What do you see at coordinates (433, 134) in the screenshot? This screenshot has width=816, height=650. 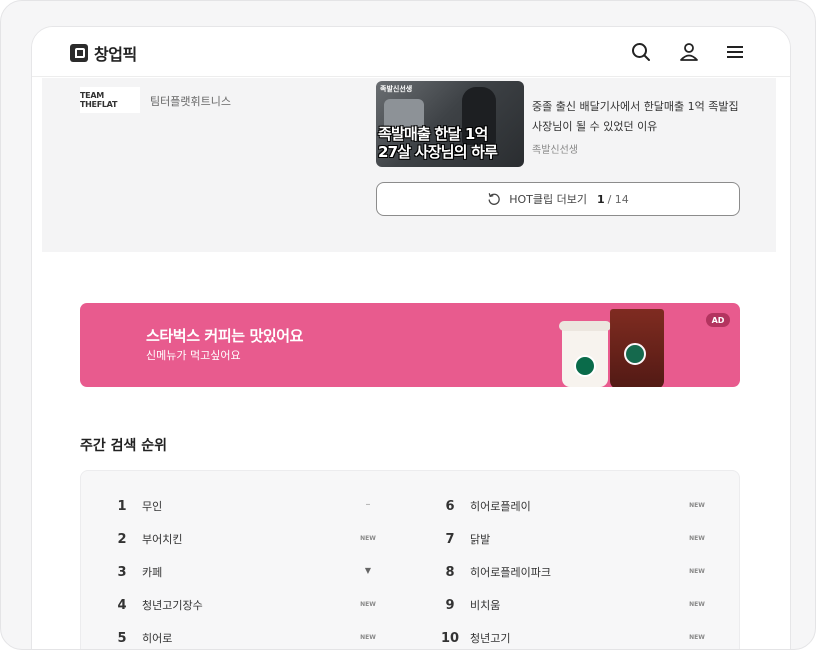 I see `thumbnail-caption-line1: 족발매출 한달 1억` at bounding box center [433, 134].